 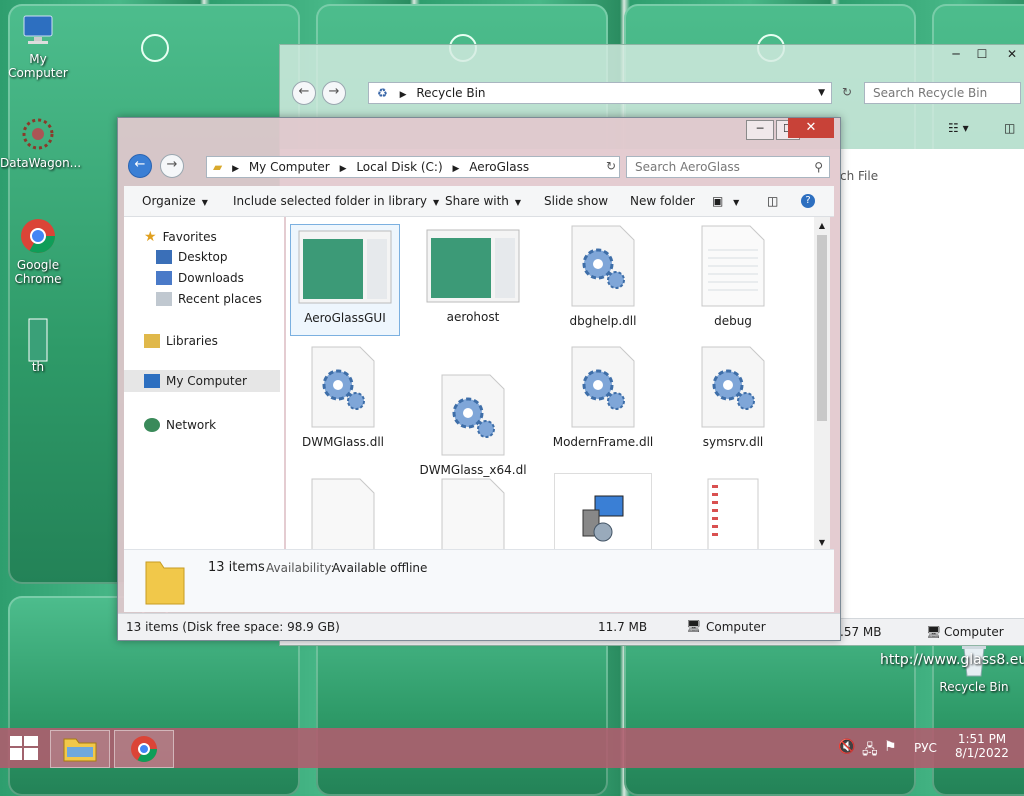 What do you see at coordinates (870, 751) in the screenshot?
I see `network-tray-icon: 🖧` at bounding box center [870, 751].